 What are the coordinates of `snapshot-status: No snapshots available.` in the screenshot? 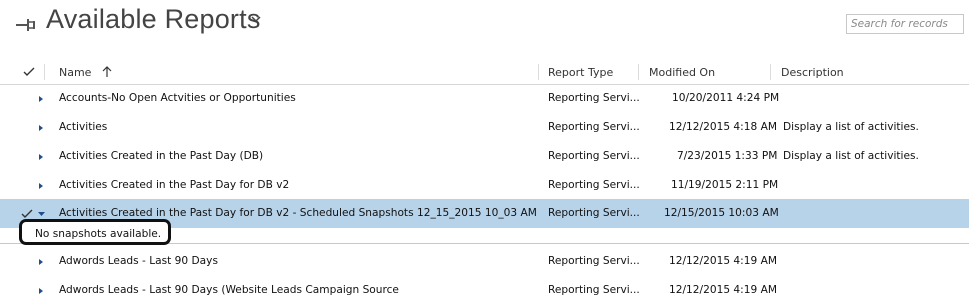 It's located at (98, 234).